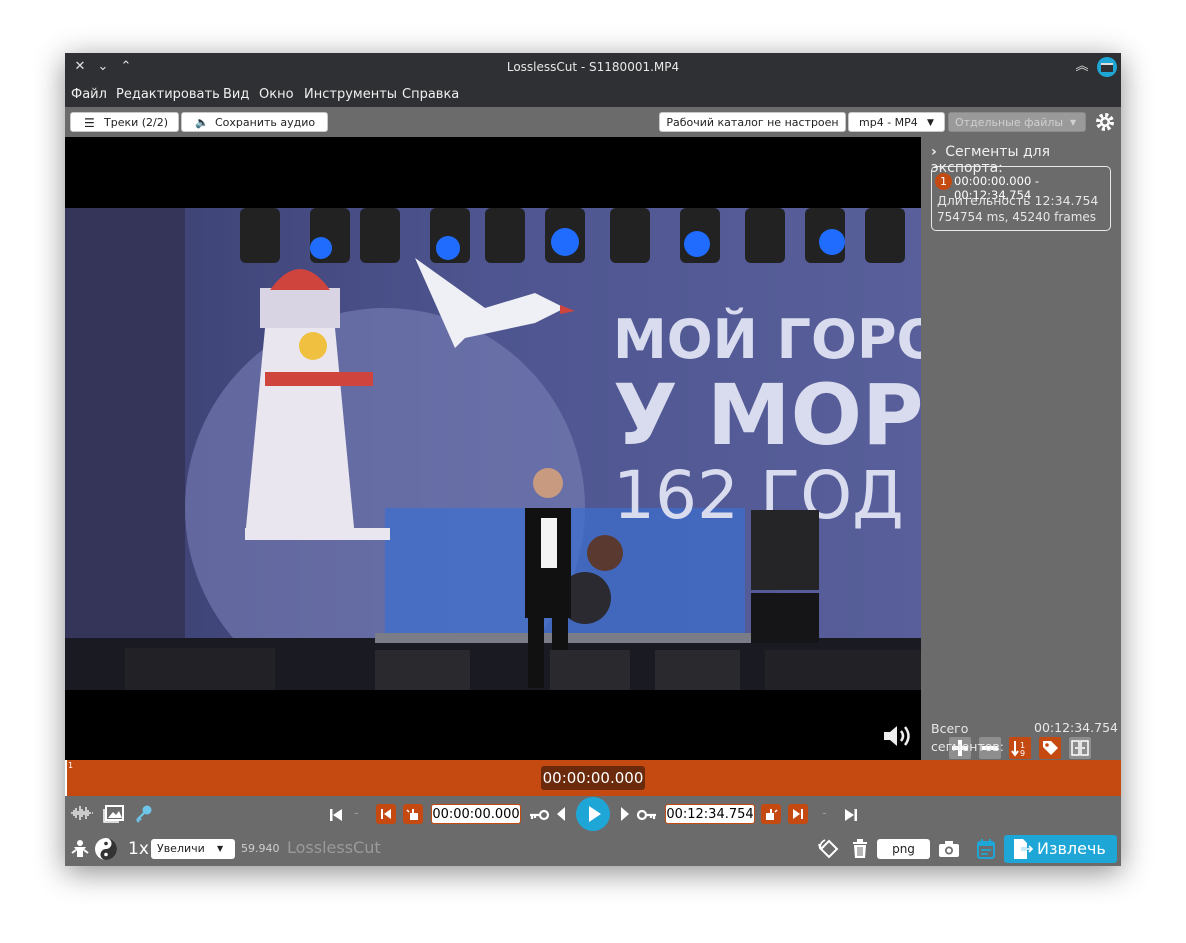  Describe the element at coordinates (767, 415) in the screenshot. I see `banner-text-2: У МОР` at that location.